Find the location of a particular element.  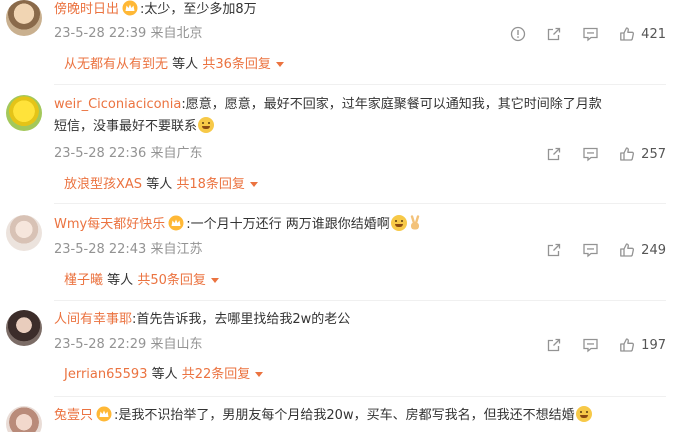

location: 来自江苏 is located at coordinates (176, 249).